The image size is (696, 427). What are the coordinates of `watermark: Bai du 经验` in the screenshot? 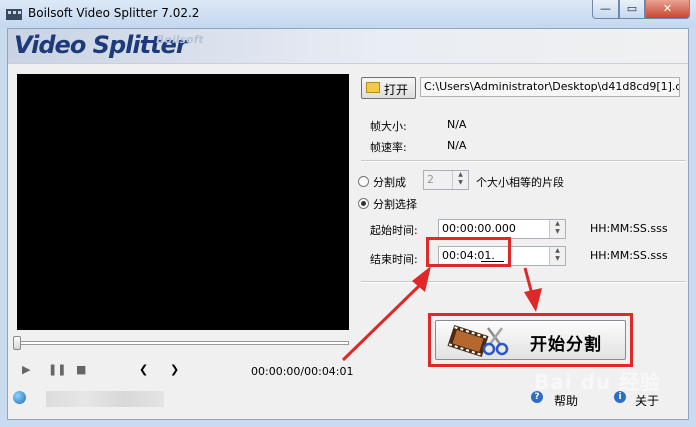 It's located at (598, 382).